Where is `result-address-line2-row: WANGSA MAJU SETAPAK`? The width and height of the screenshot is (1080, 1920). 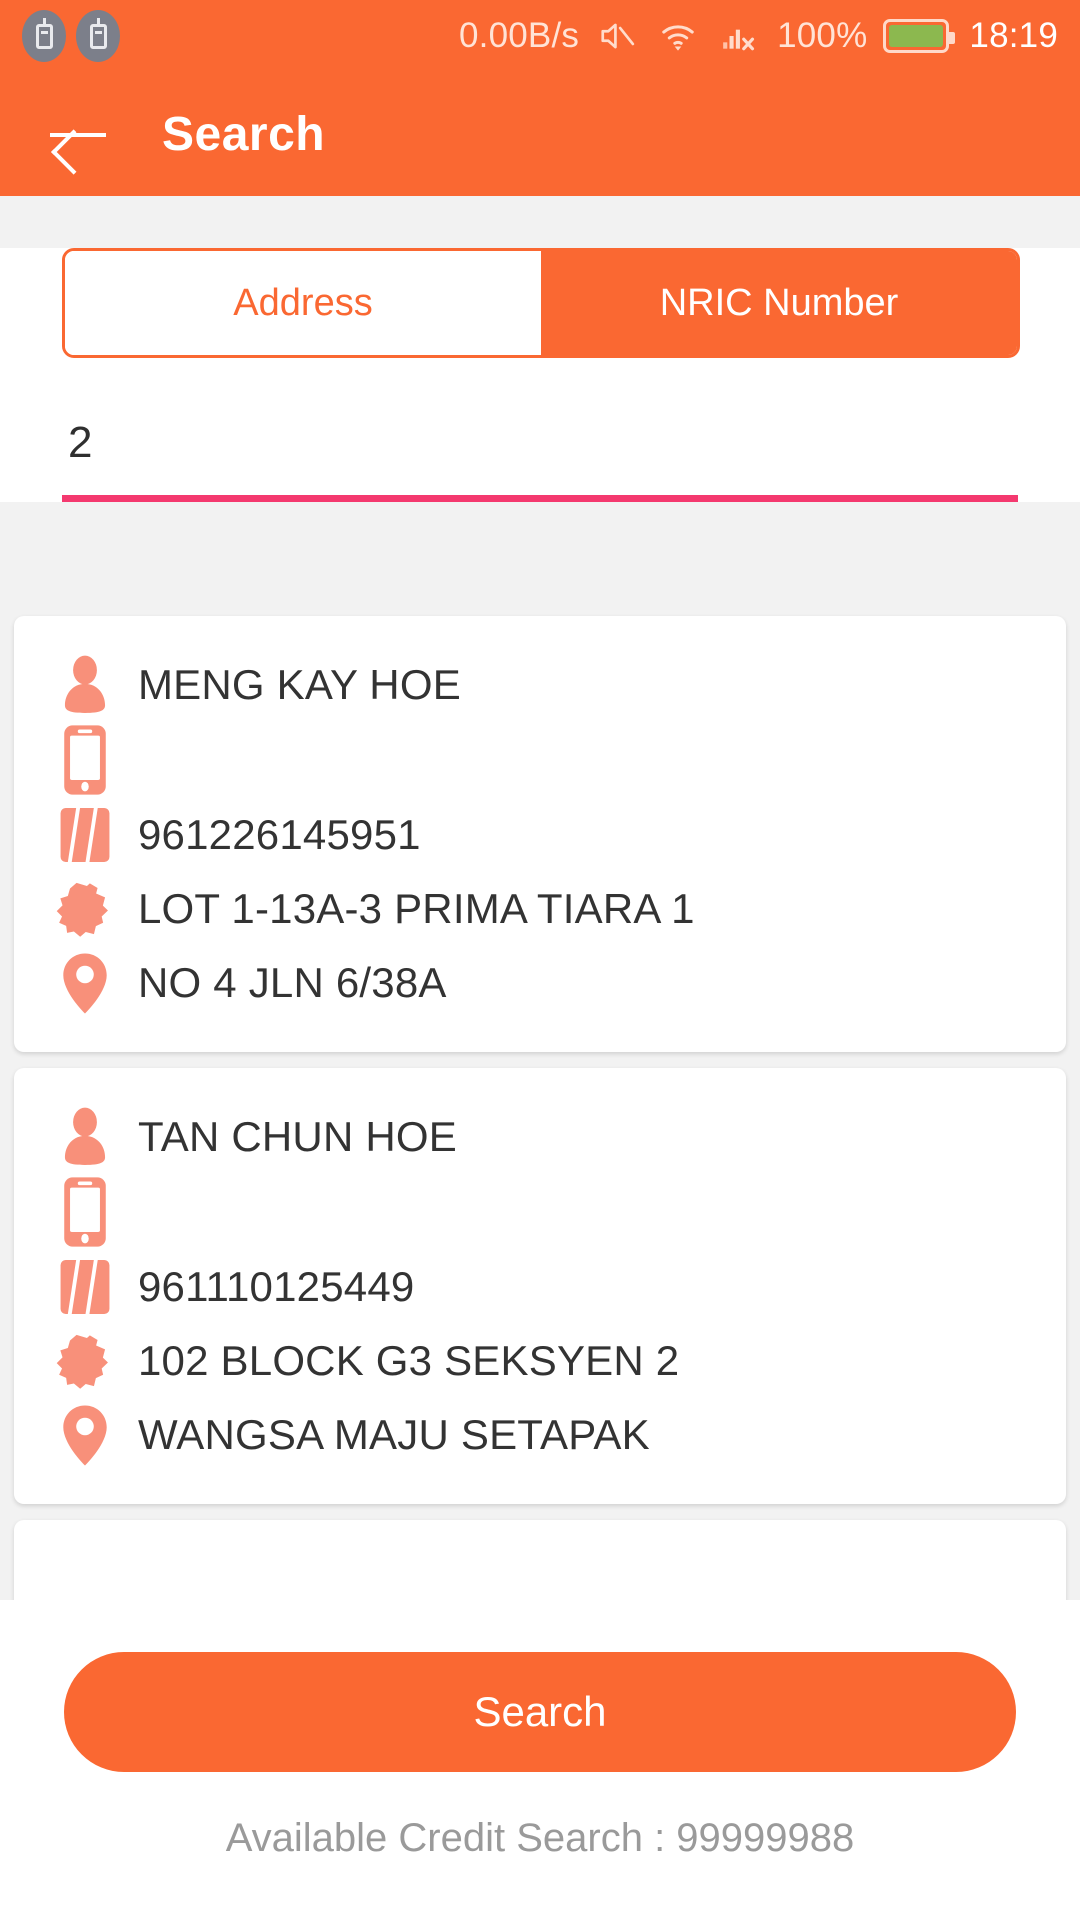 result-address-line2-row: WANGSA MAJU SETAPAK is located at coordinates (540, 1435).